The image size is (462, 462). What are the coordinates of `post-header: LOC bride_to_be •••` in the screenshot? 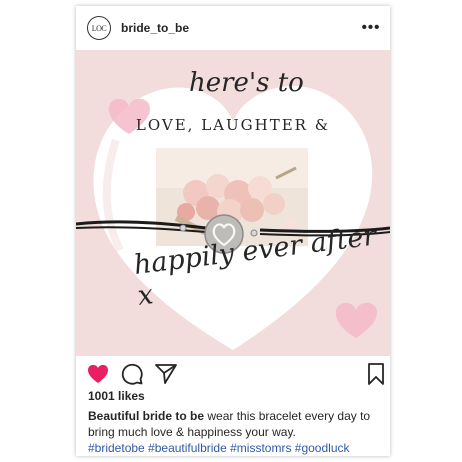 It's located at (233, 28).